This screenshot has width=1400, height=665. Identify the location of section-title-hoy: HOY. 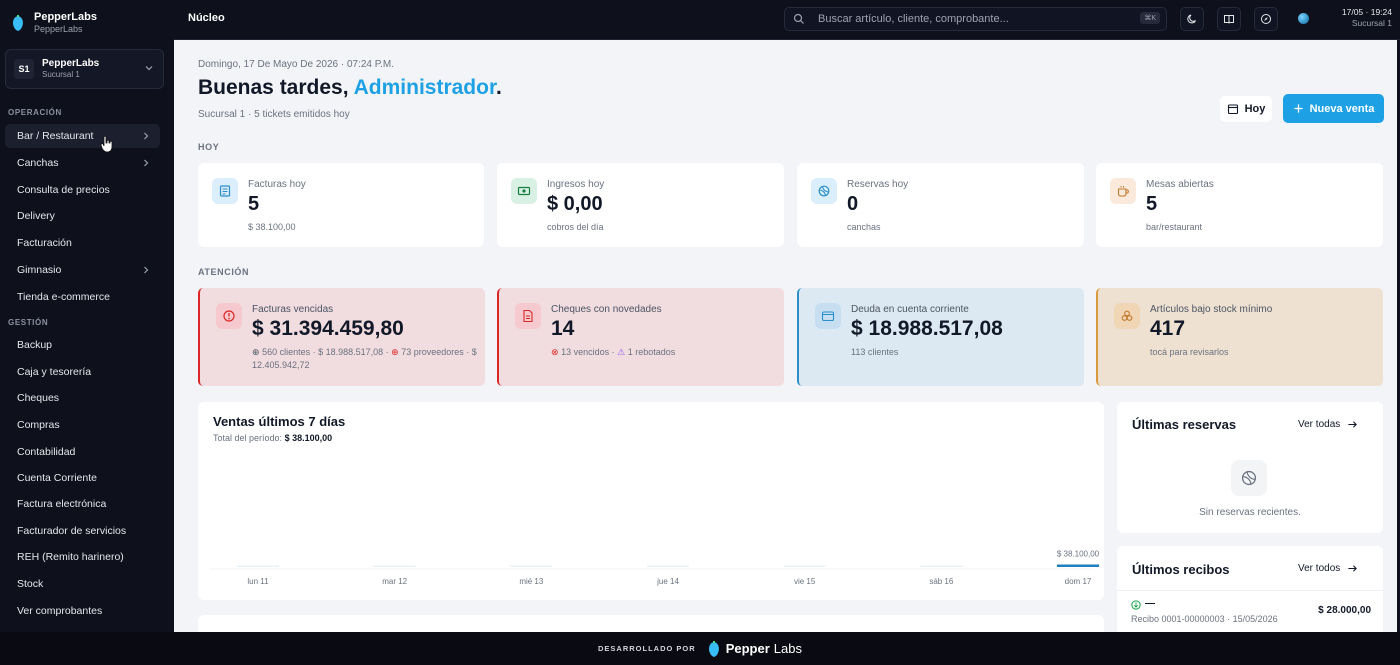
(209, 147).